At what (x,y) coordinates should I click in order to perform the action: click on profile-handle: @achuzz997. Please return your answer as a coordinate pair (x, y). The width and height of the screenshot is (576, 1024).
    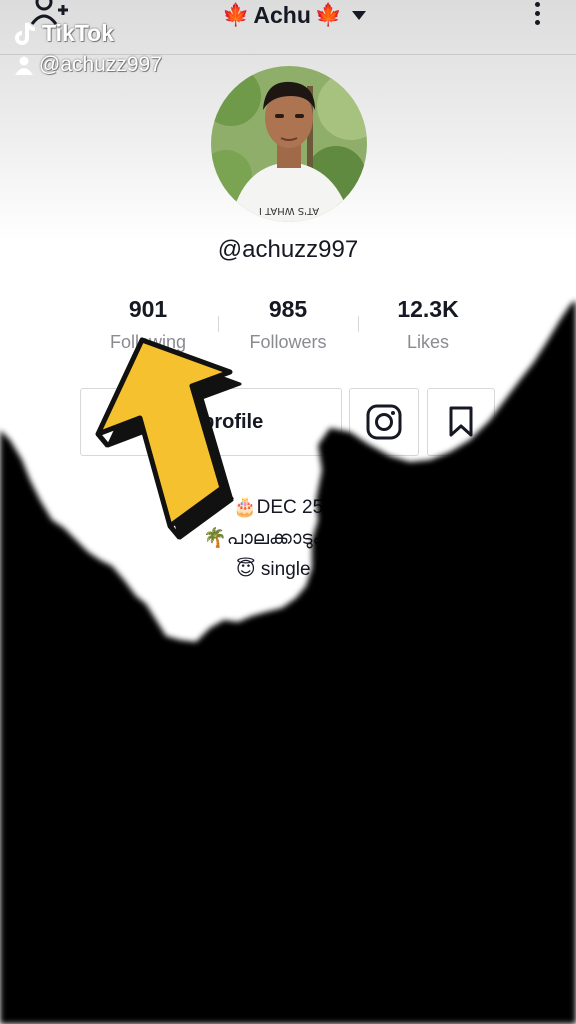
    Looking at the image, I should click on (288, 249).